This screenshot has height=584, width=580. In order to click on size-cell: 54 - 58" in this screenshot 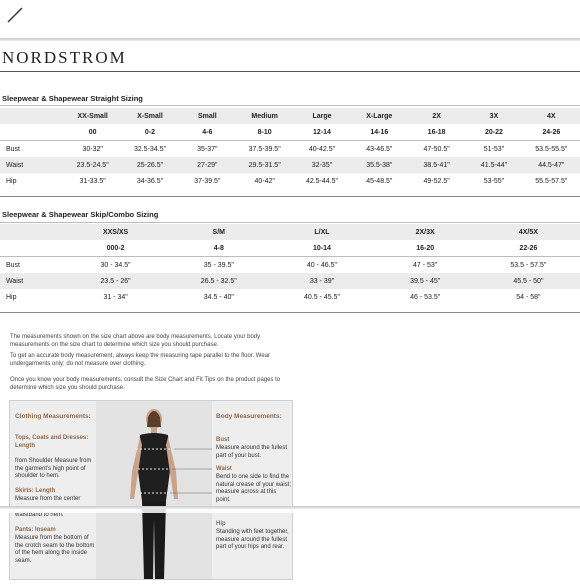, I will do `click(528, 297)`.